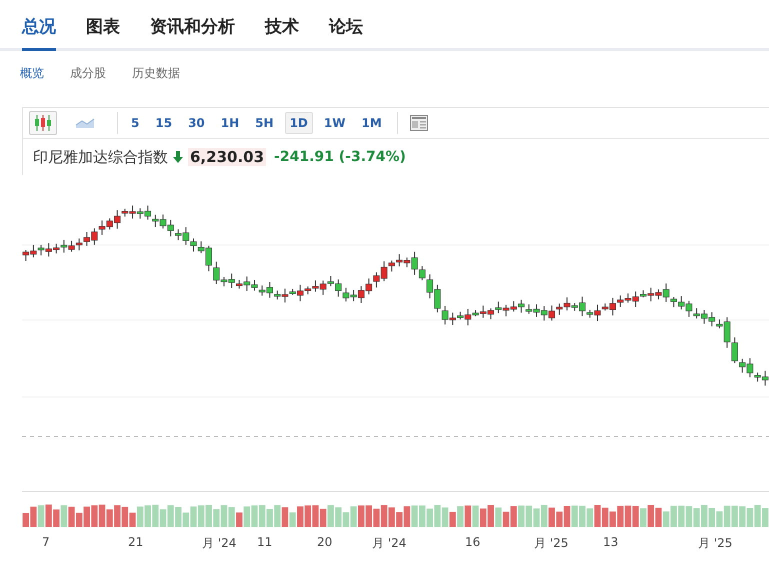  Describe the element at coordinates (100, 157) in the screenshot. I see `index-name: 印尼雅加达综合指数` at that location.